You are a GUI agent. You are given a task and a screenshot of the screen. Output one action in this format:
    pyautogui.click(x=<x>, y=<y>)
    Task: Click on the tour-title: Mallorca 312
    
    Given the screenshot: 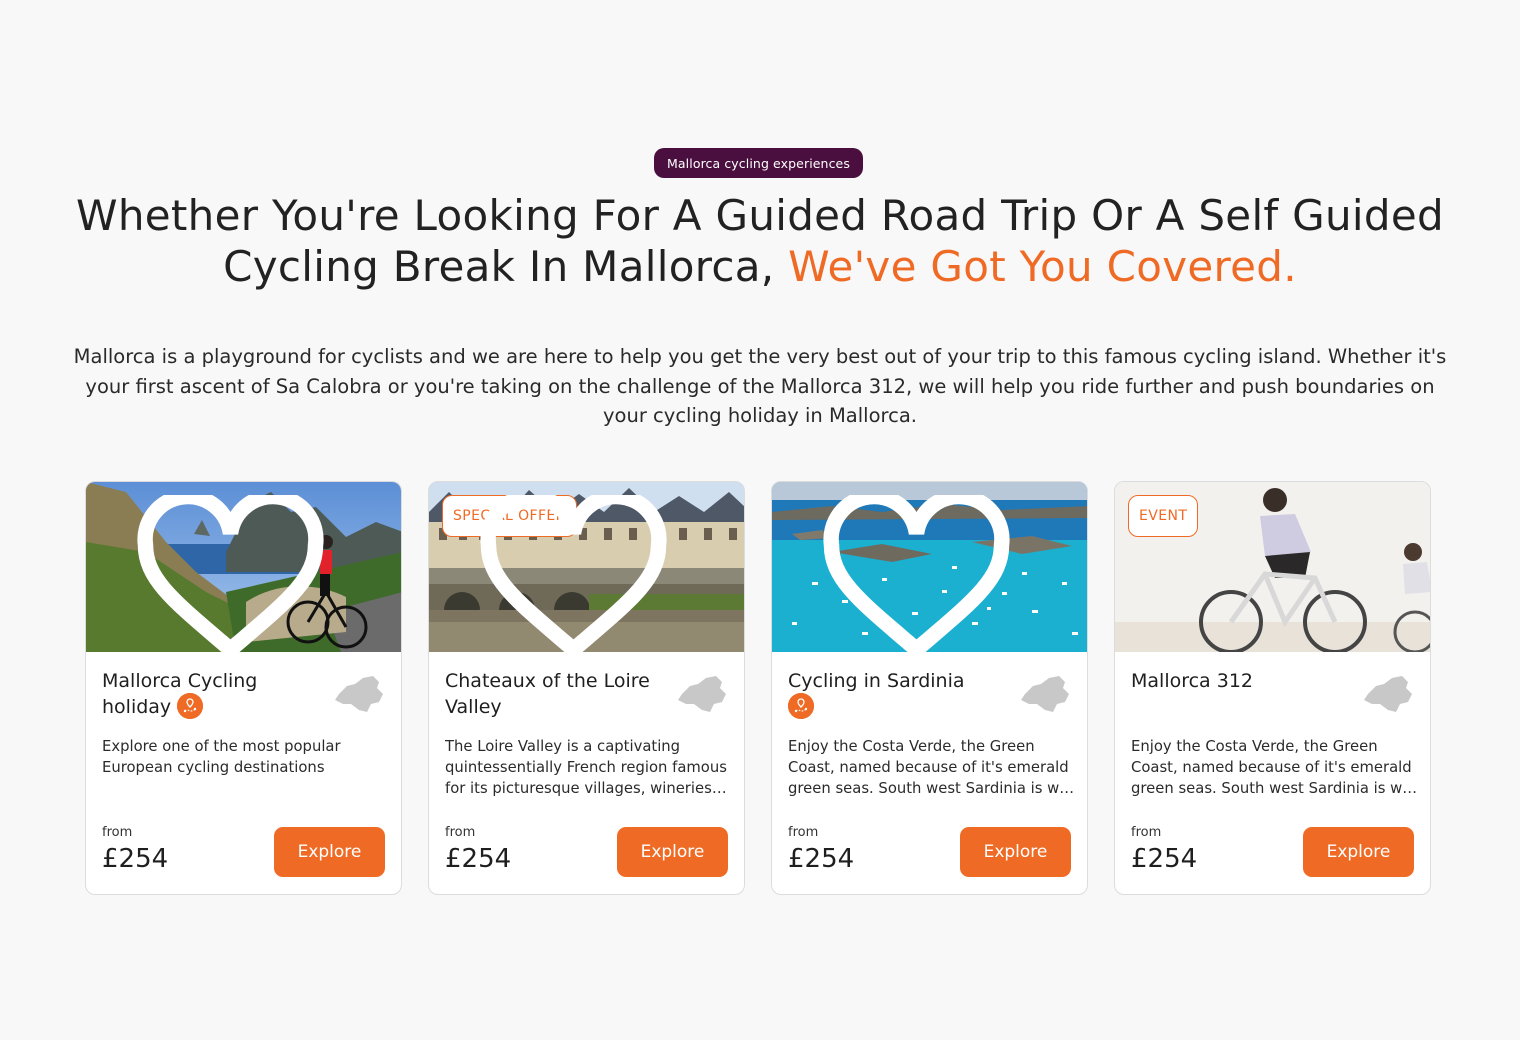 What is the action you would take?
    pyautogui.click(x=1241, y=681)
    